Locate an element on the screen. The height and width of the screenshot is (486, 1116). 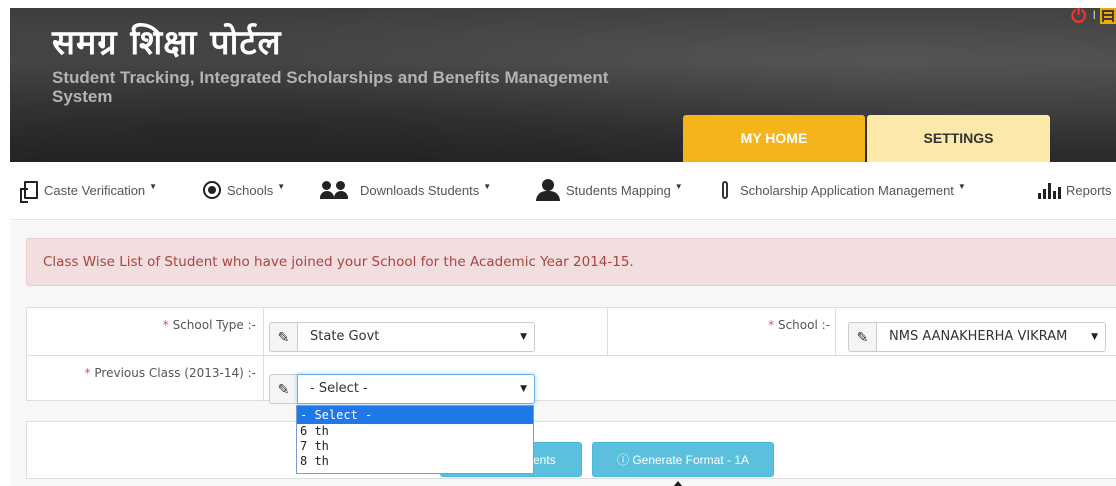
tab-my-home: MY HOME is located at coordinates (774, 138).